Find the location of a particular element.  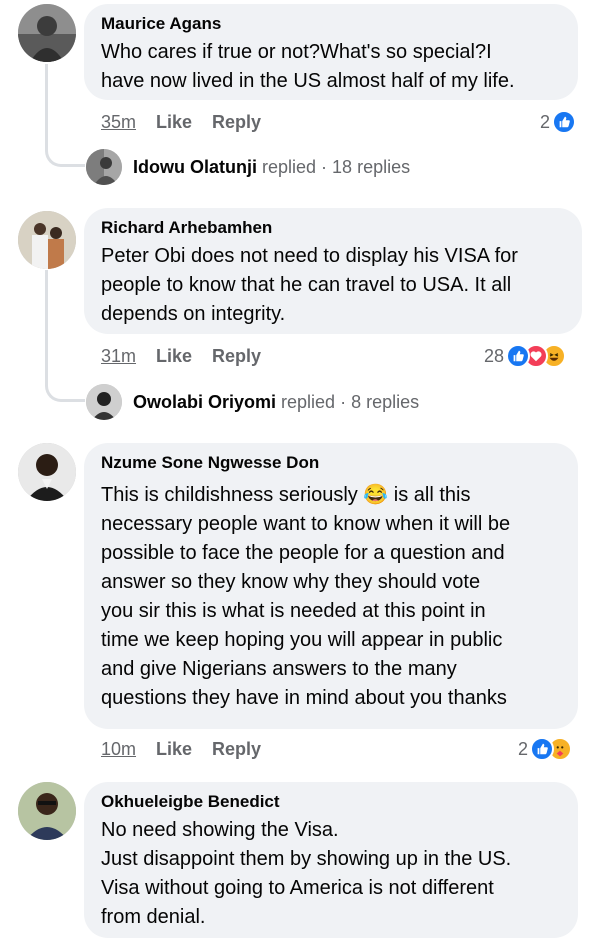

reply-count: 18 replies is located at coordinates (371, 166).